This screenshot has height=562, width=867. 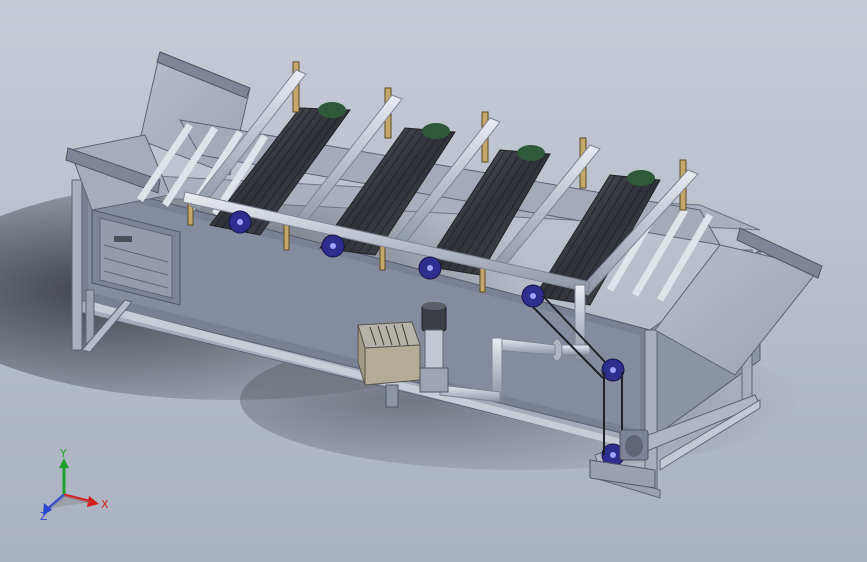 What do you see at coordinates (63, 453) in the screenshot?
I see `triad-y-label: Y` at bounding box center [63, 453].